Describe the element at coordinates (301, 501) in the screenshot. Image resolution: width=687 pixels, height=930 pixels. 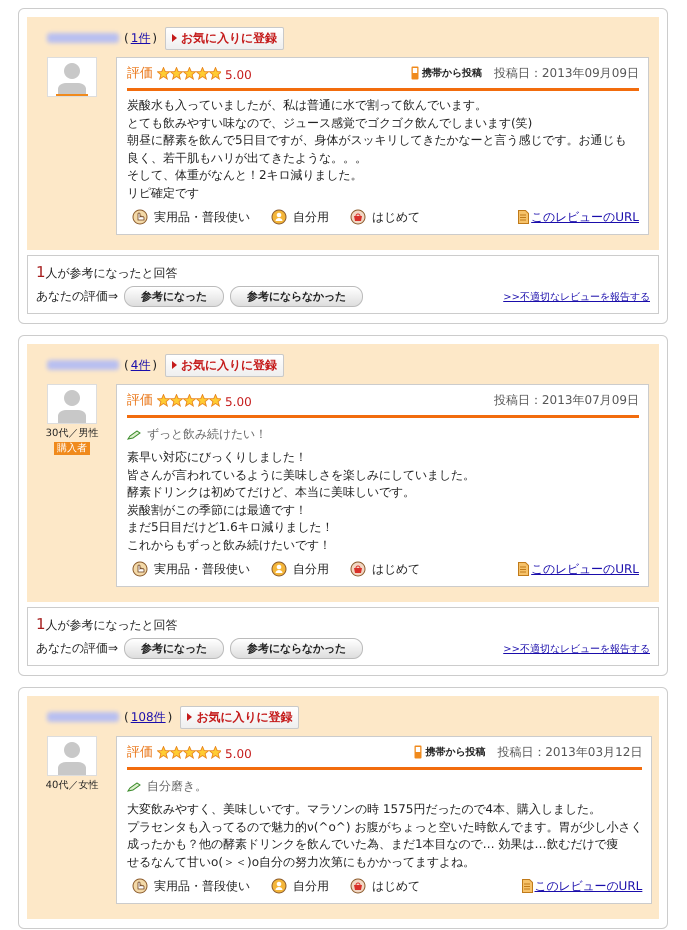
I see `review-text: 素早い対応にびっくりしました！ 皆さんが言われているように美味しさを楽しみにしていました。 酵素ドリンクは初めてだけど、本当に美味しいです。 炭酸割がこの季節には最適です！ まだ5日目だけど1.6キロ減りました！ これからもずっと飲み続けたいです！` at that location.